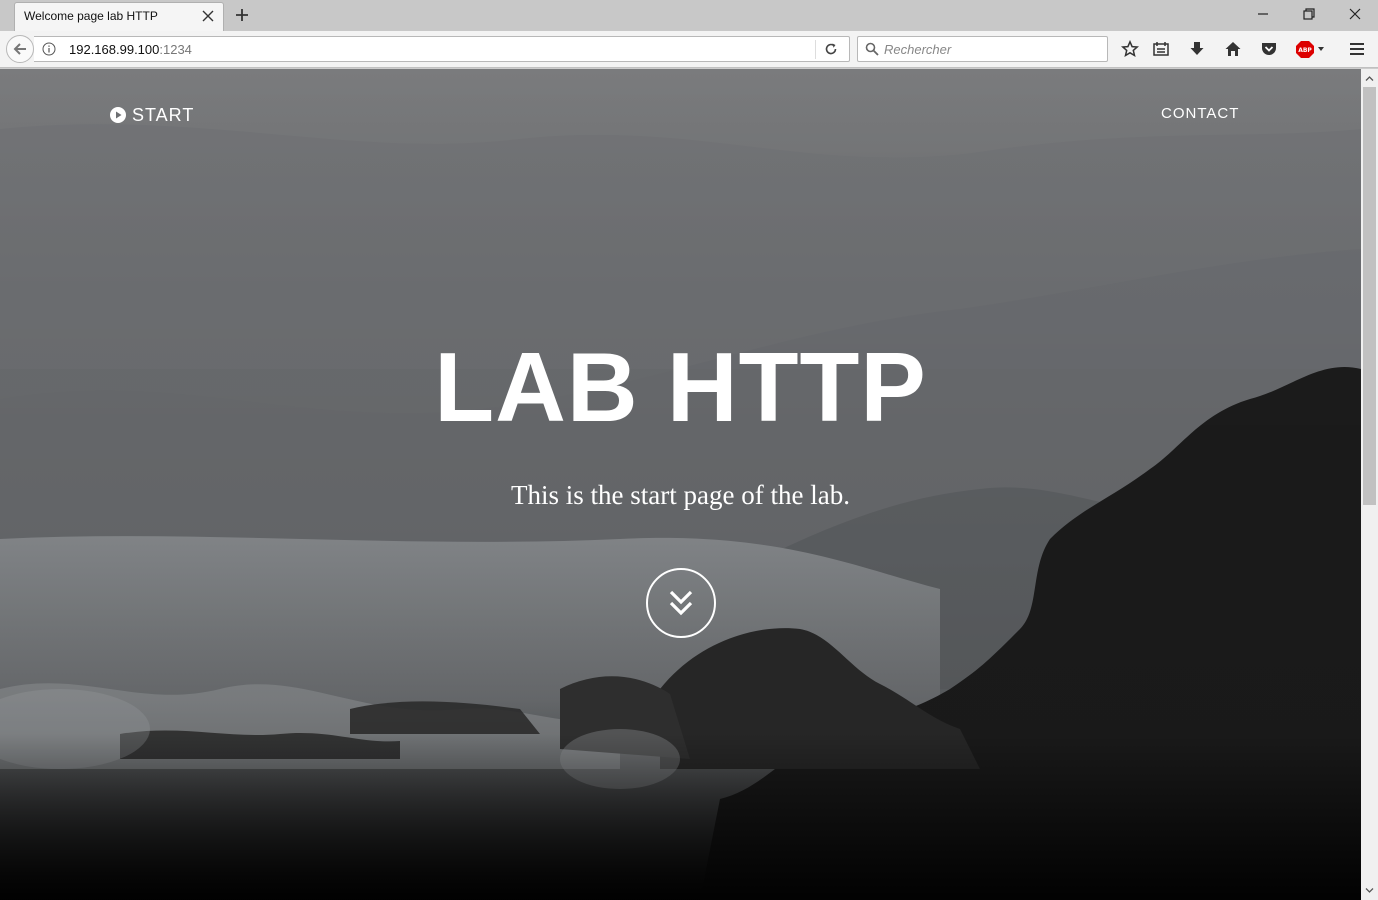  Describe the element at coordinates (175, 49) in the screenshot. I see `url-port: :1234` at that location.